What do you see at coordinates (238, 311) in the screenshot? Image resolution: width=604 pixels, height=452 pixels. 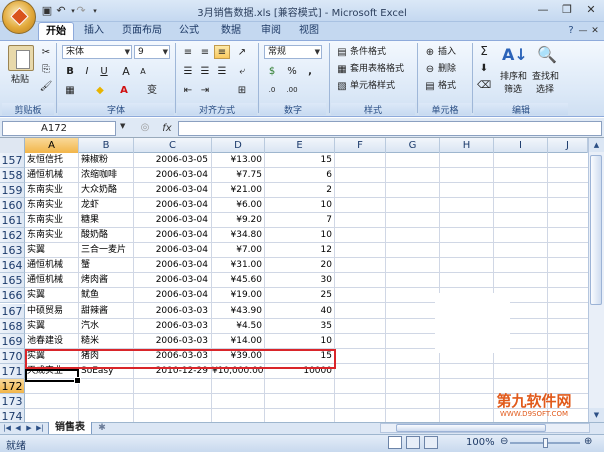 I see `cell-D167: ¥43.90` at bounding box center [238, 311].